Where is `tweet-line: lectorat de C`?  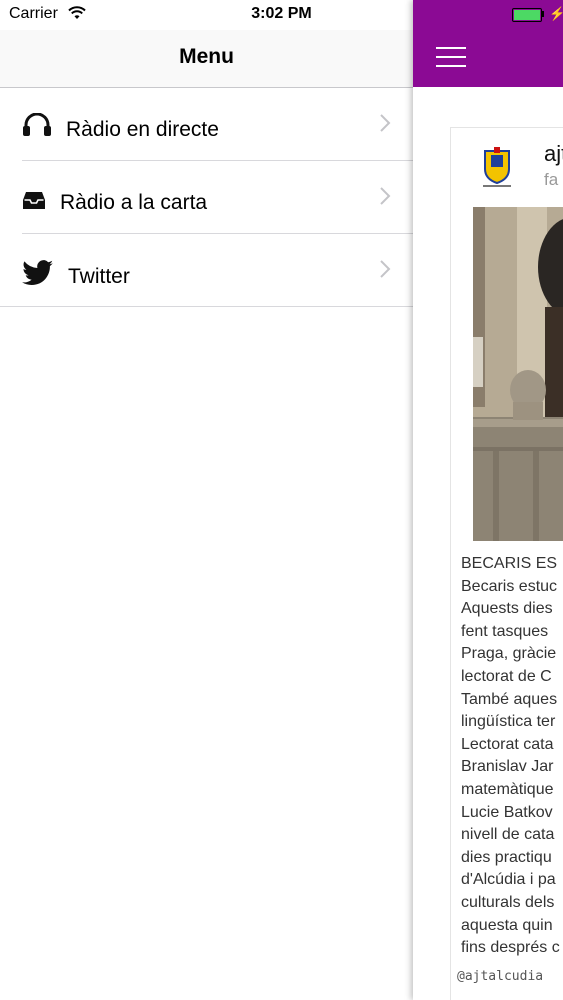
tweet-line: lectorat de C is located at coordinates (506, 676).